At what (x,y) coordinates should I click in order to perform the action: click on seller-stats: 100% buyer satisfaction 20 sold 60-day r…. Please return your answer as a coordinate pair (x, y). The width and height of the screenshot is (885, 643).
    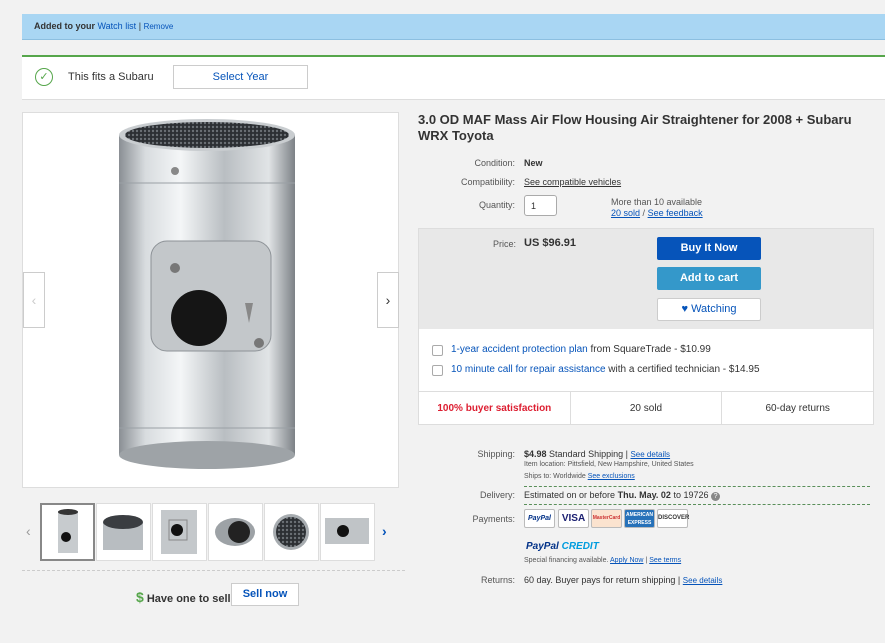
    Looking at the image, I should click on (646, 408).